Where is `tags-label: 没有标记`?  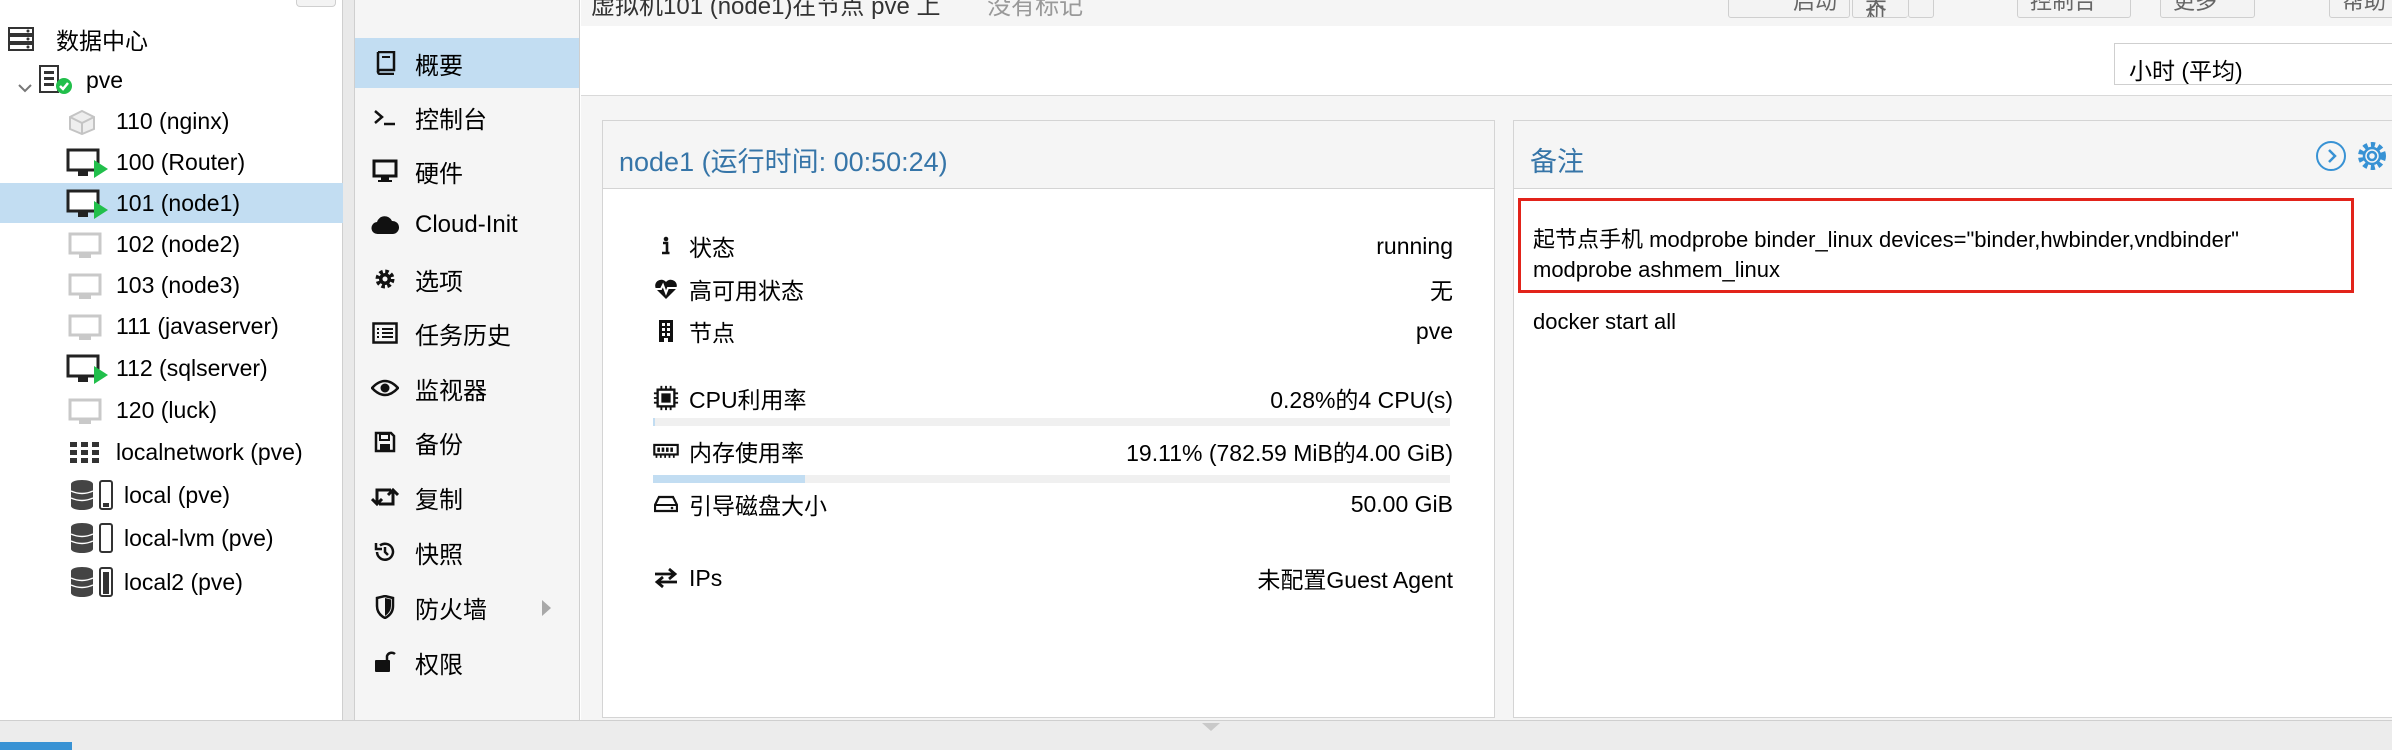 tags-label: 没有标记 is located at coordinates (1035, 10).